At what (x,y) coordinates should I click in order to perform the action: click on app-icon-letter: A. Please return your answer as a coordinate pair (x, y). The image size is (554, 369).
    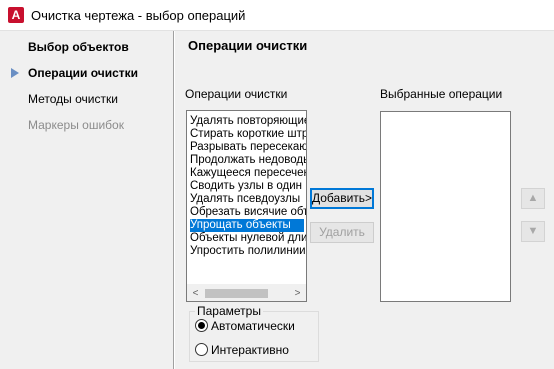
    Looking at the image, I should click on (16, 15).